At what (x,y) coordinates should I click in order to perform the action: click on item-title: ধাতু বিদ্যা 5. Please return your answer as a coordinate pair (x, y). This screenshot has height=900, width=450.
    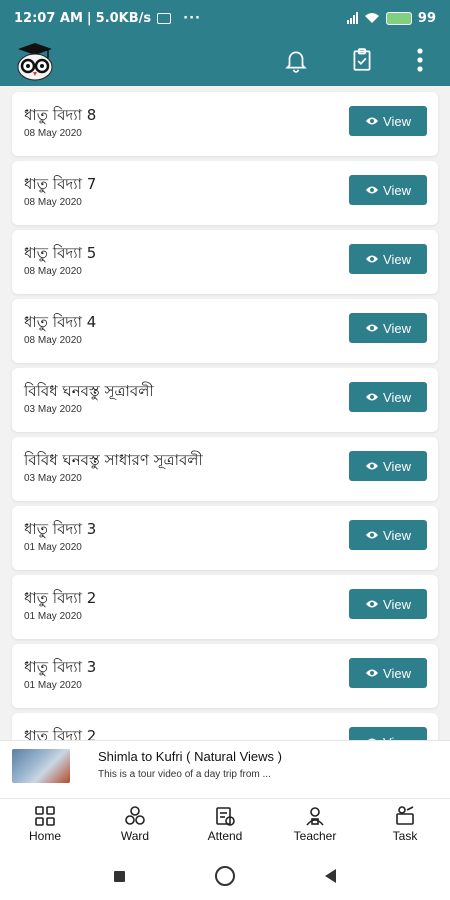
    Looking at the image, I should click on (60, 253).